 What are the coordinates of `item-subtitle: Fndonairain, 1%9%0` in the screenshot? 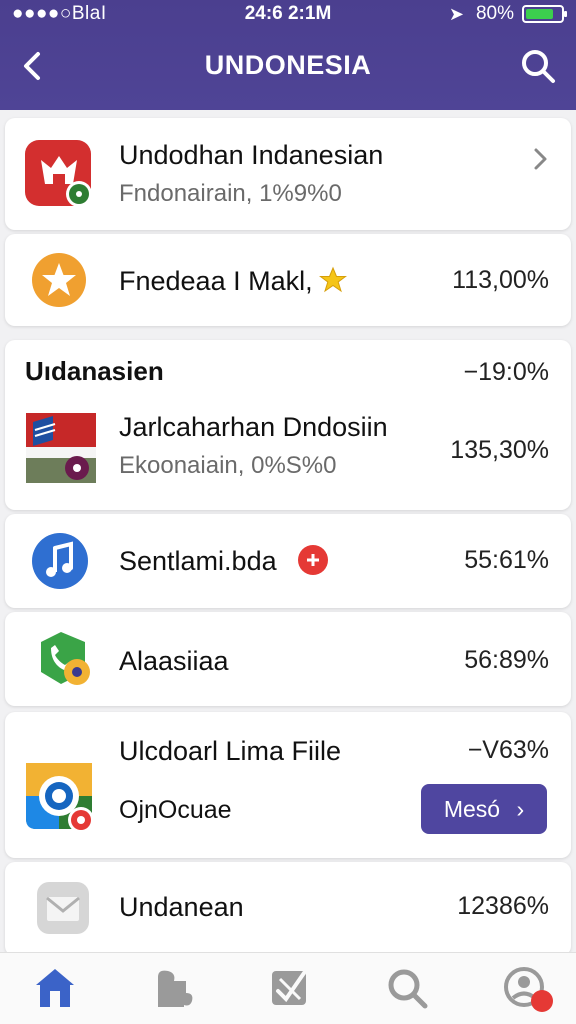 It's located at (230, 193).